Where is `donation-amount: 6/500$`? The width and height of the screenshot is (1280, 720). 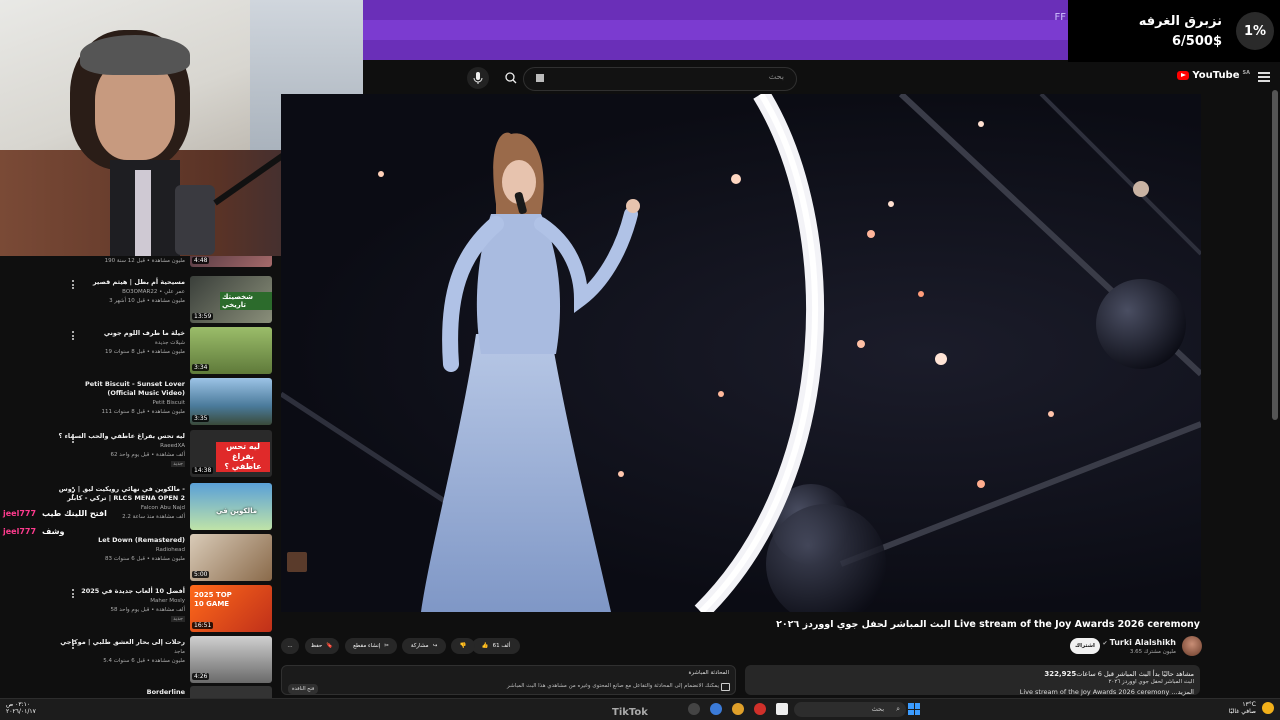 donation-amount: 6/500$ is located at coordinates (1197, 41).